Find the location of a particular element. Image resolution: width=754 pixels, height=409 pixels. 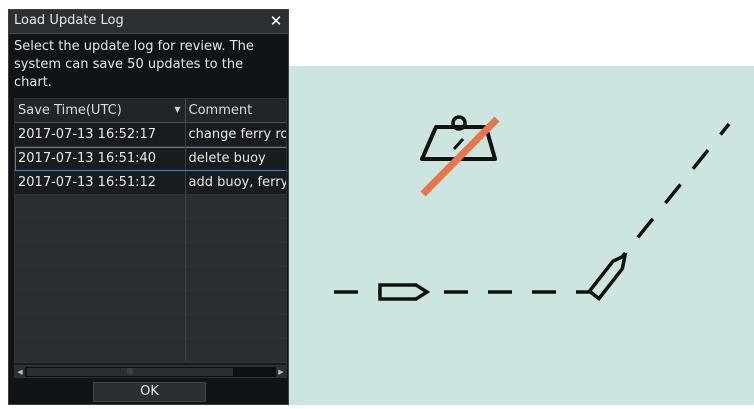

table-row: 2017-07-13 16:51:40 delete buoy is located at coordinates (150, 158).